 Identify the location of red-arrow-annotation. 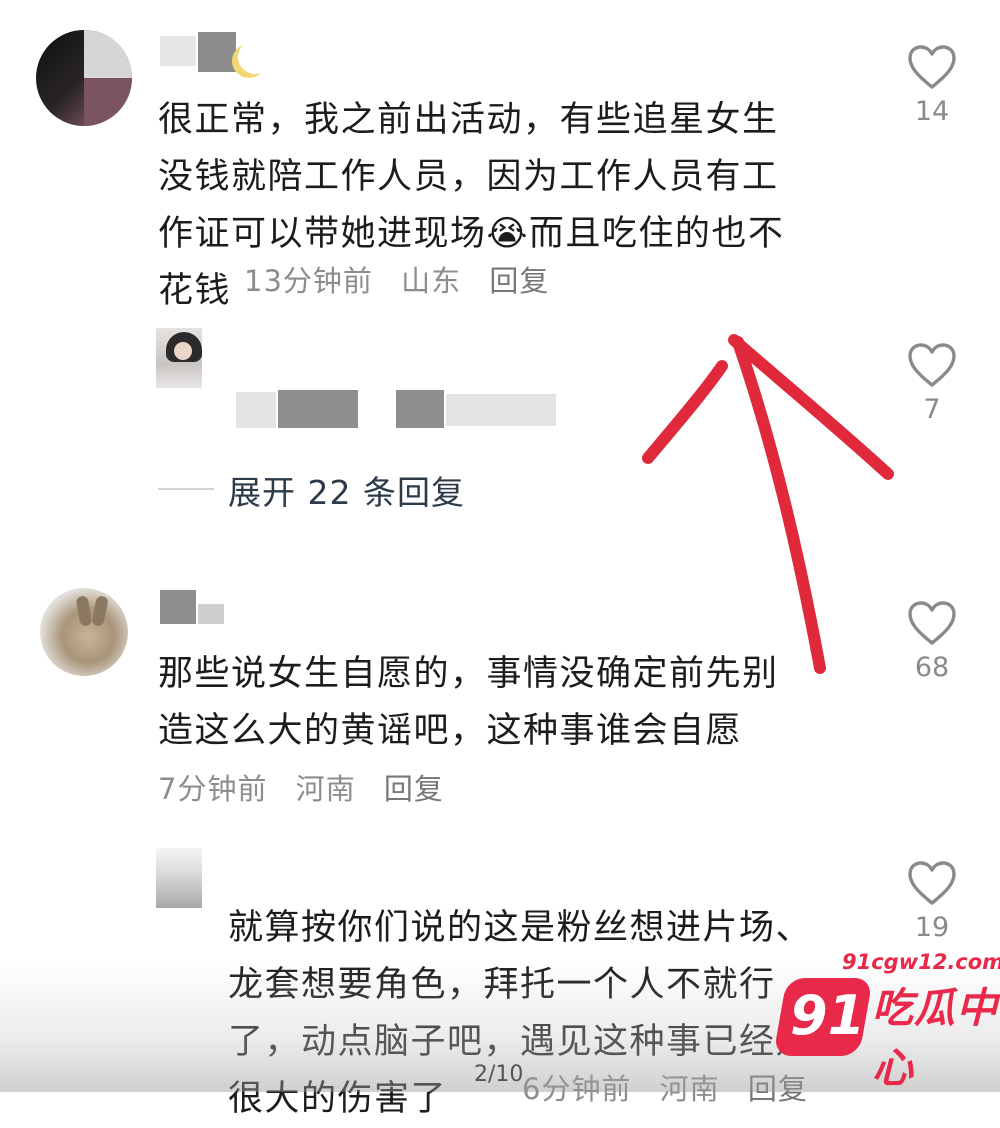
(768, 504).